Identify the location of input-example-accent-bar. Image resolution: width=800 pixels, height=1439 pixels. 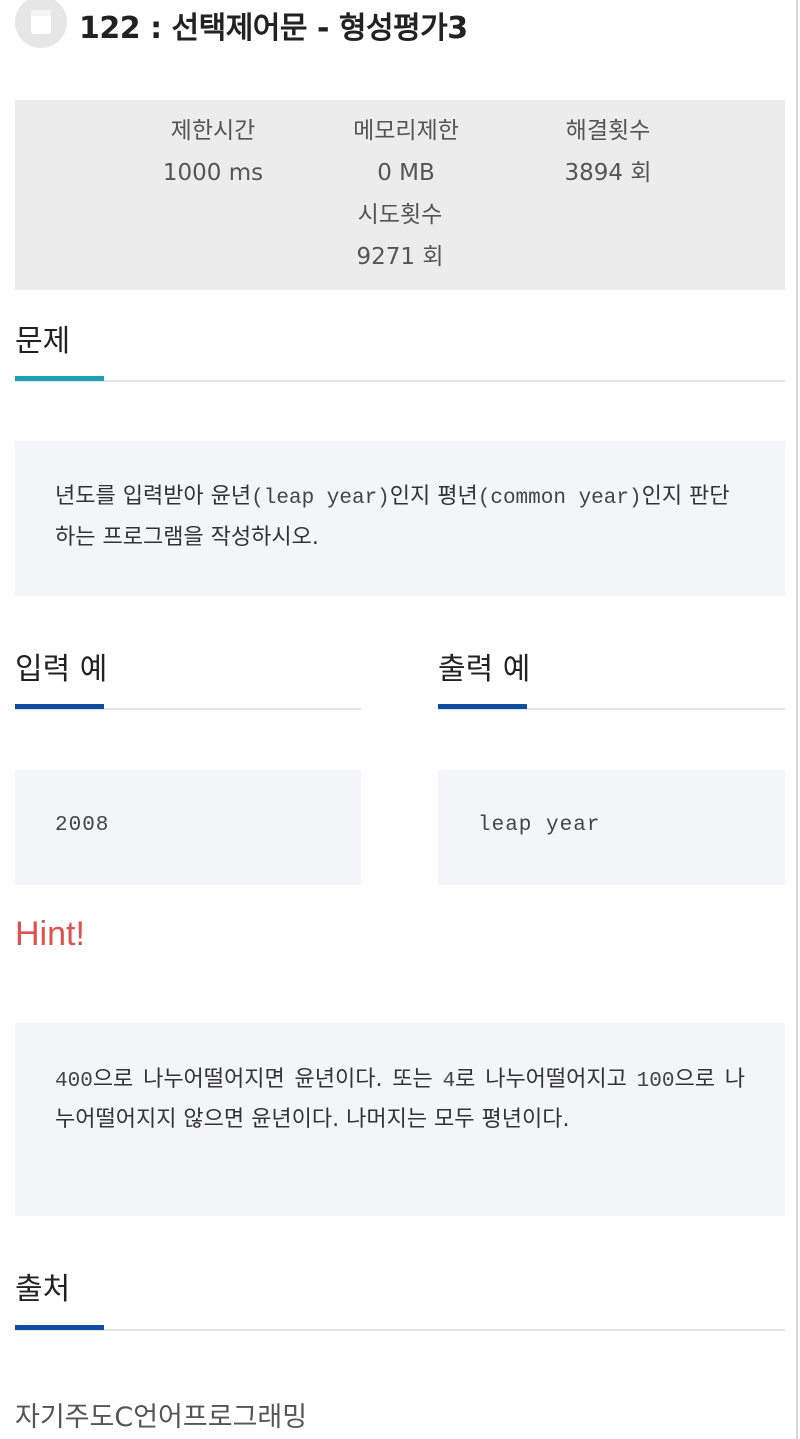
(59, 706).